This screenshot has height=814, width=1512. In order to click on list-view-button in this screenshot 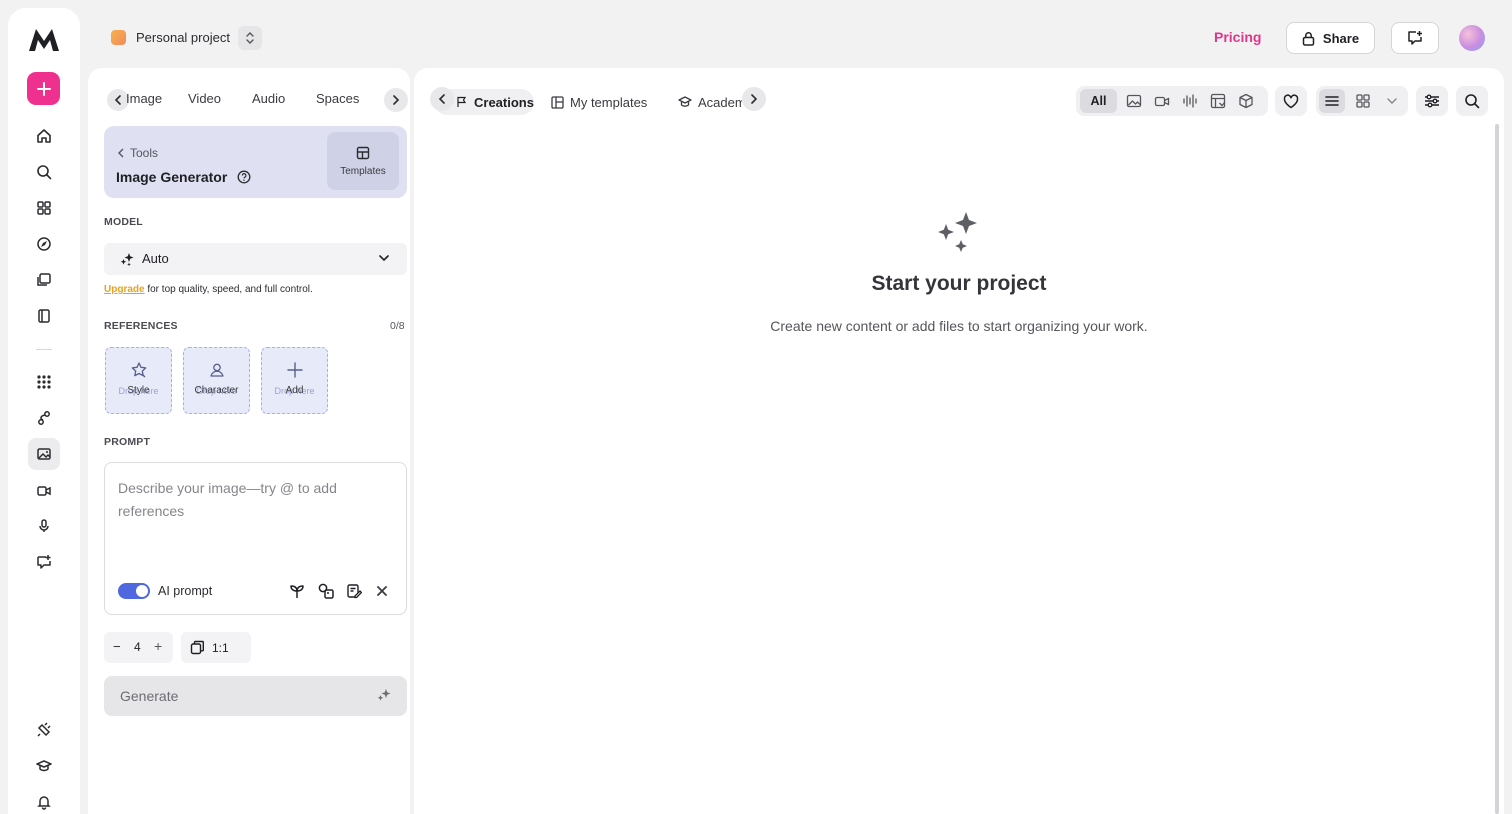, I will do `click(1332, 101)`.